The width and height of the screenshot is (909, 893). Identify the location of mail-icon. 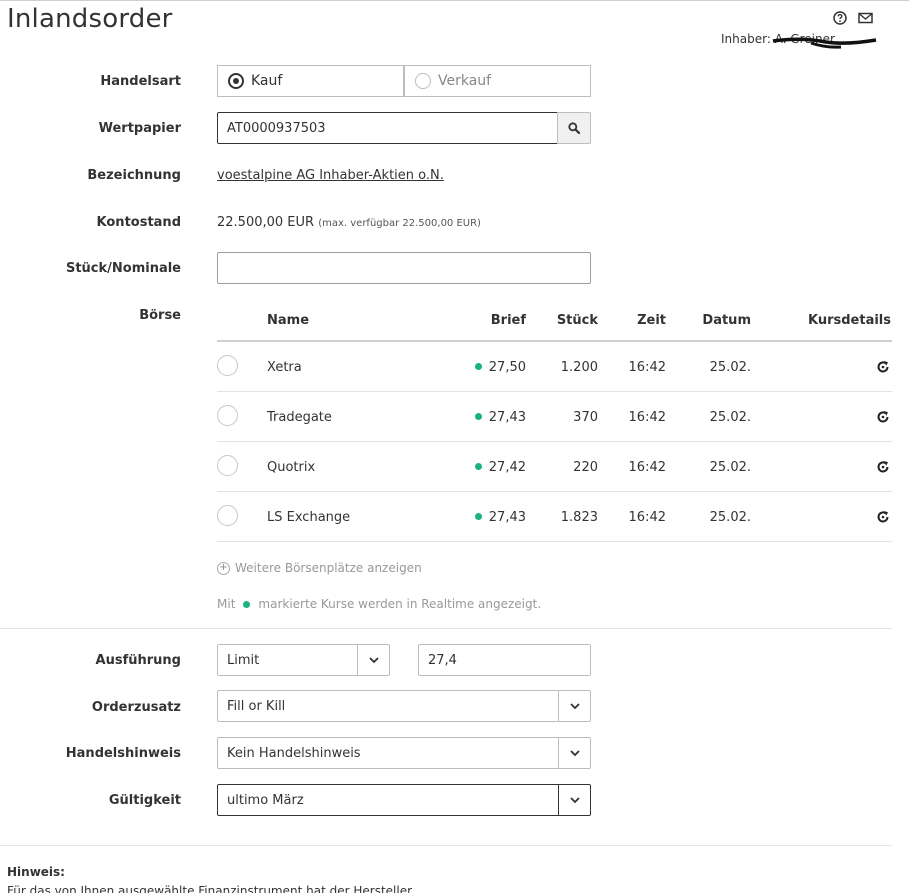
(865, 18).